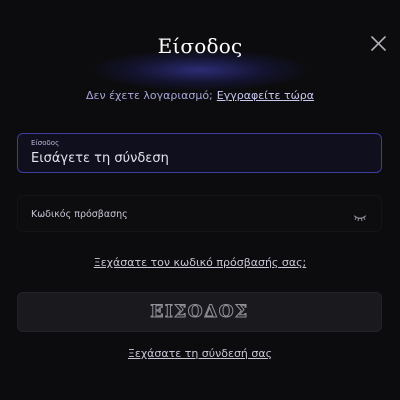 The image size is (400, 400). I want to click on forgot-login-link: Ξεχάσατε τη σύνδεσή σας, so click(200, 353).